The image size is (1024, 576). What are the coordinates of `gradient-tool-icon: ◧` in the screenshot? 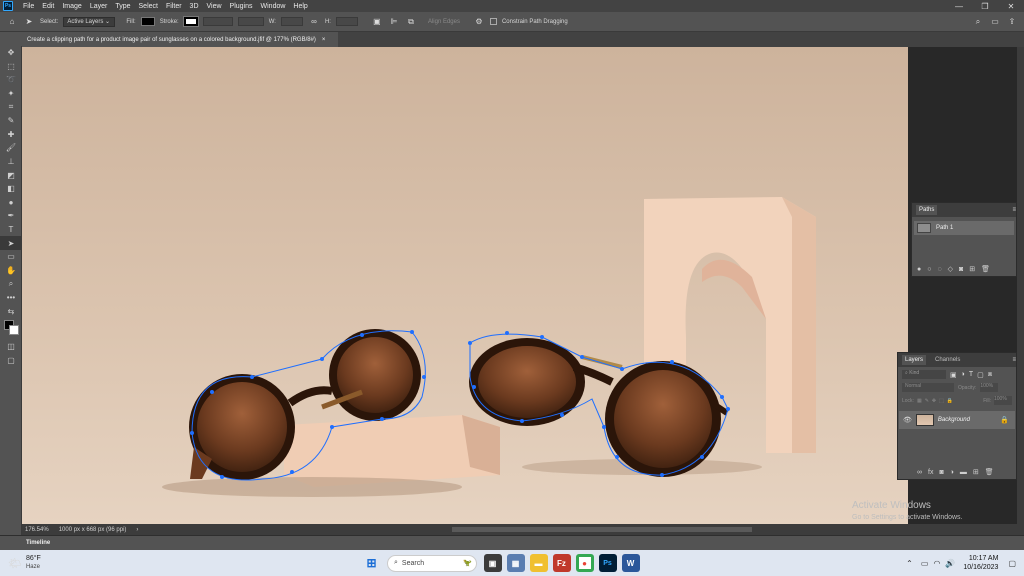 It's located at (11, 189).